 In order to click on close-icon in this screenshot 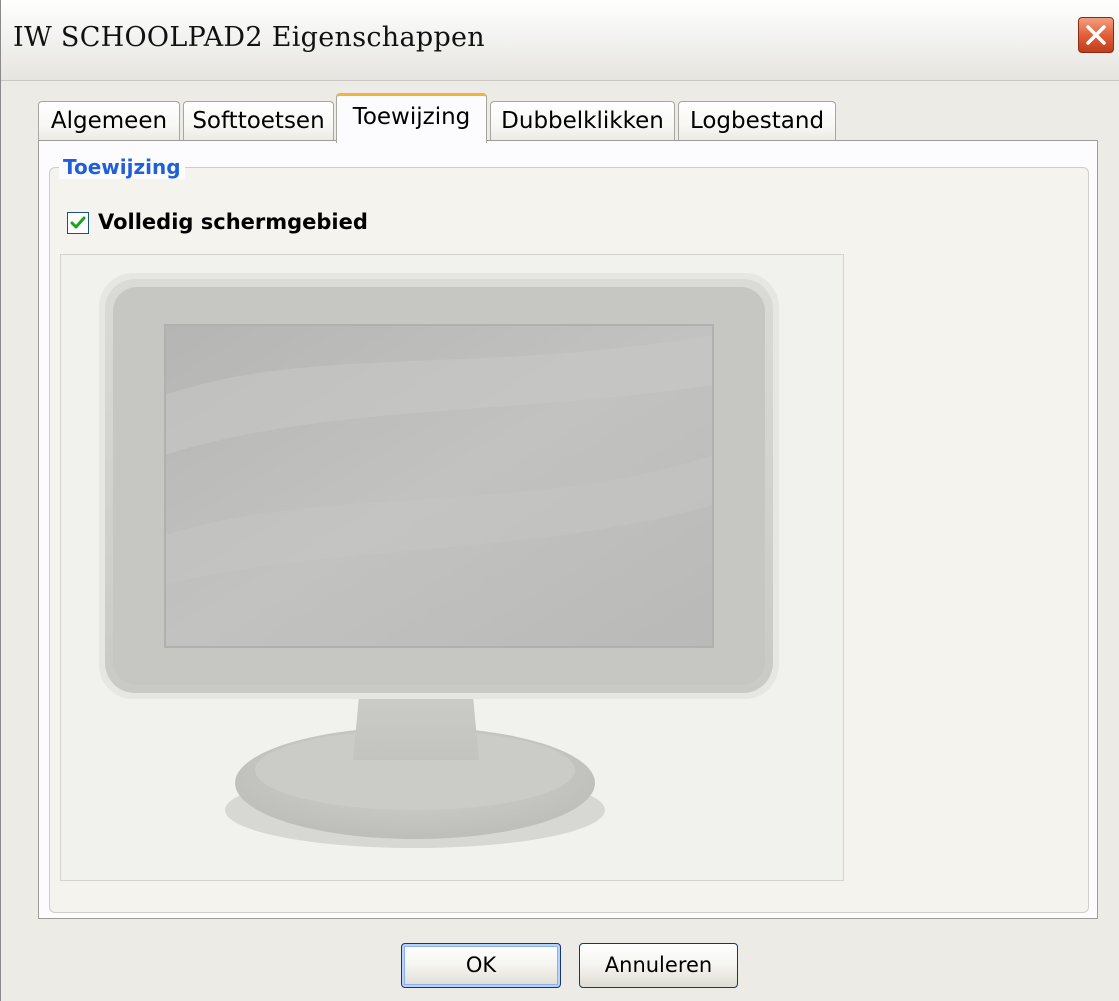, I will do `click(1096, 35)`.